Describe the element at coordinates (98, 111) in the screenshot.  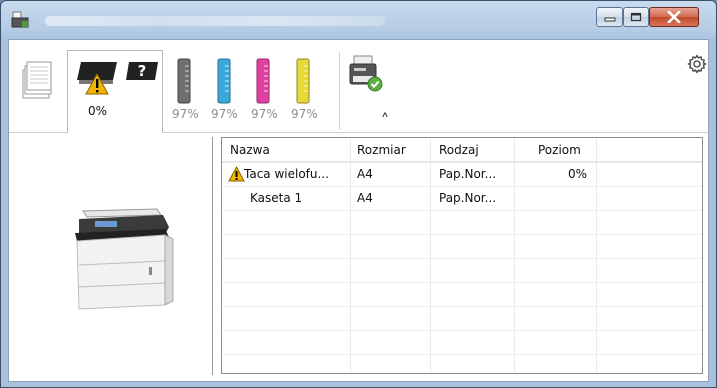
I see `toner-warning-label: 0%` at that location.